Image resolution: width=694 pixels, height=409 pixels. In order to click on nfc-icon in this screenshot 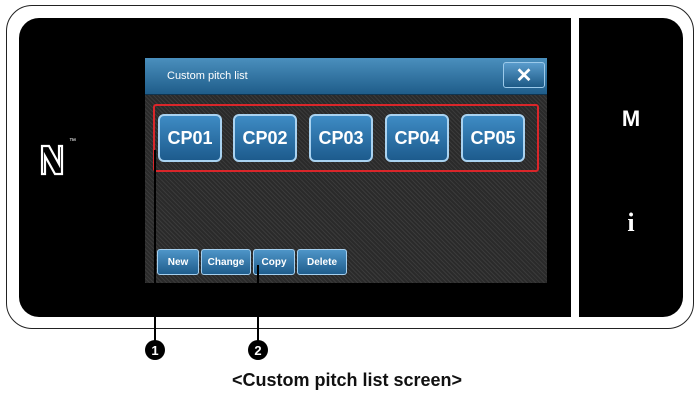, I will do `click(52, 160)`.